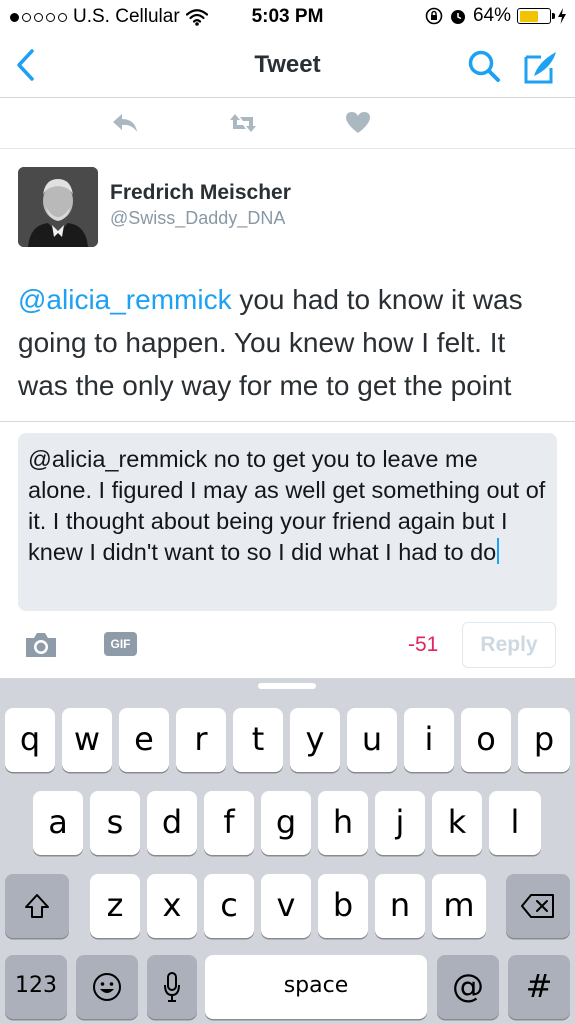 The height and width of the screenshot is (1024, 575). Describe the element at coordinates (541, 67) in the screenshot. I see `compose-icon` at that location.